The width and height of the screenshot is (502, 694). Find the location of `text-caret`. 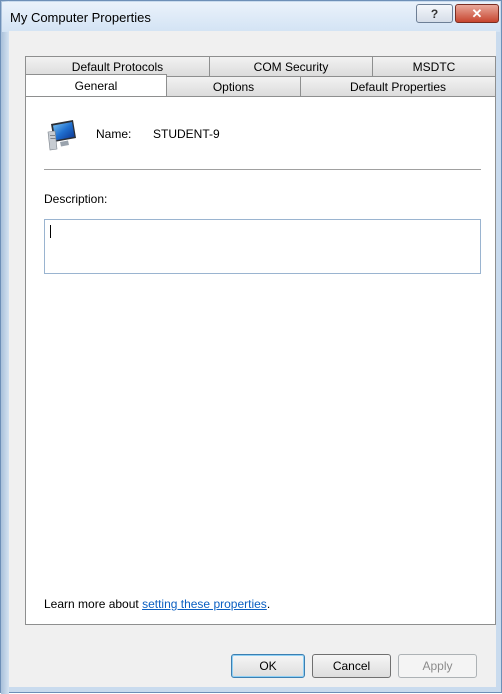

text-caret is located at coordinates (50, 231).